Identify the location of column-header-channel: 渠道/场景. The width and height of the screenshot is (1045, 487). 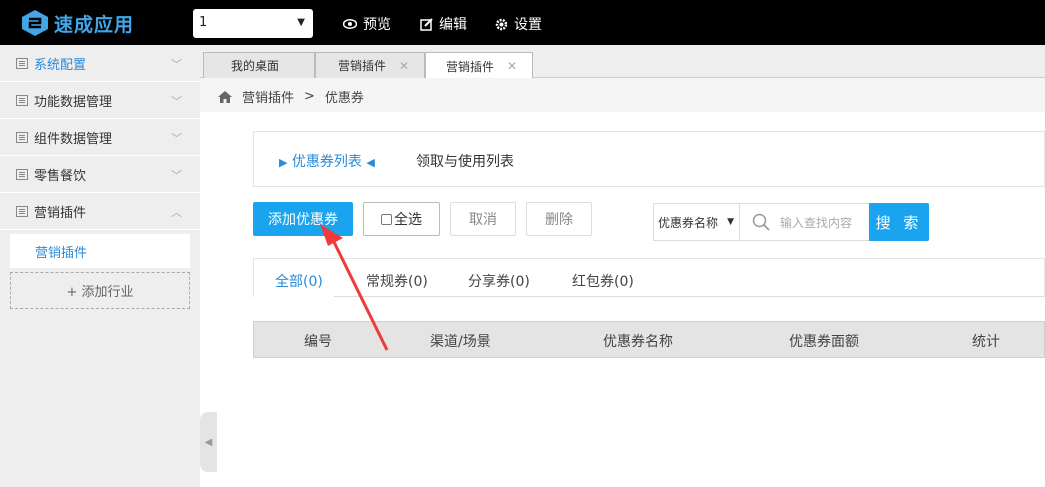
(460, 341).